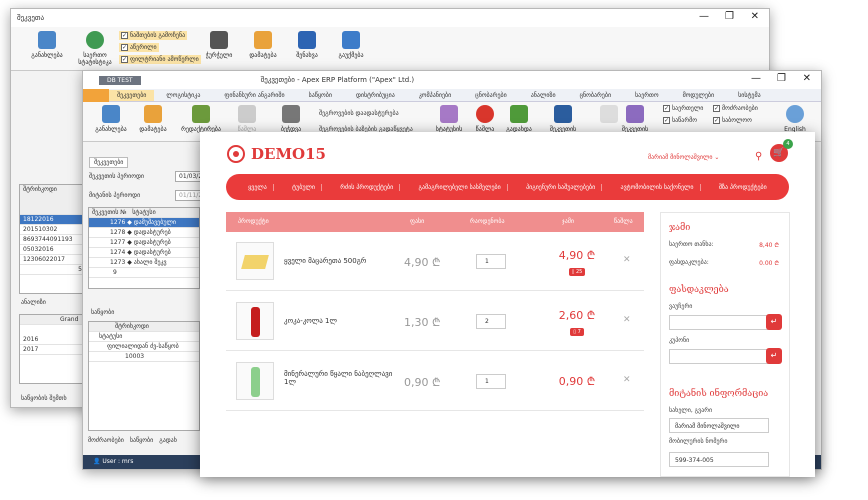  Describe the element at coordinates (749, 95) in the screenshot. I see `menu-item: სისტემა` at that location.